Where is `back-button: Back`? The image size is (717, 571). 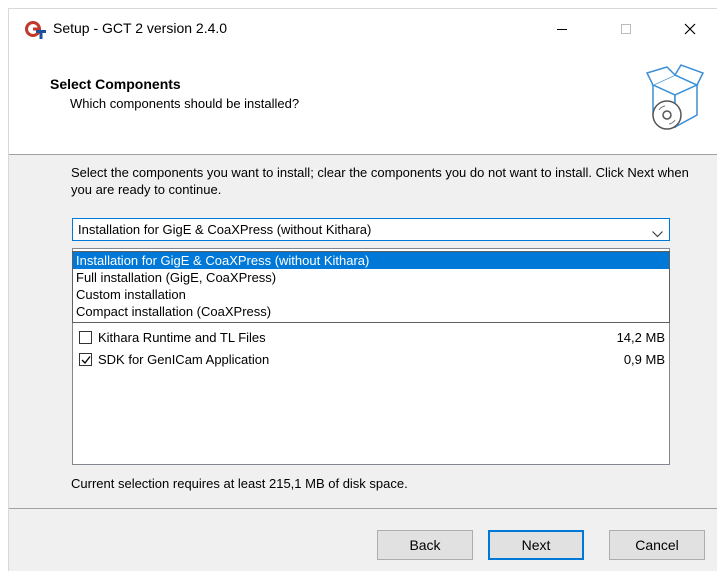 back-button: Back is located at coordinates (425, 545).